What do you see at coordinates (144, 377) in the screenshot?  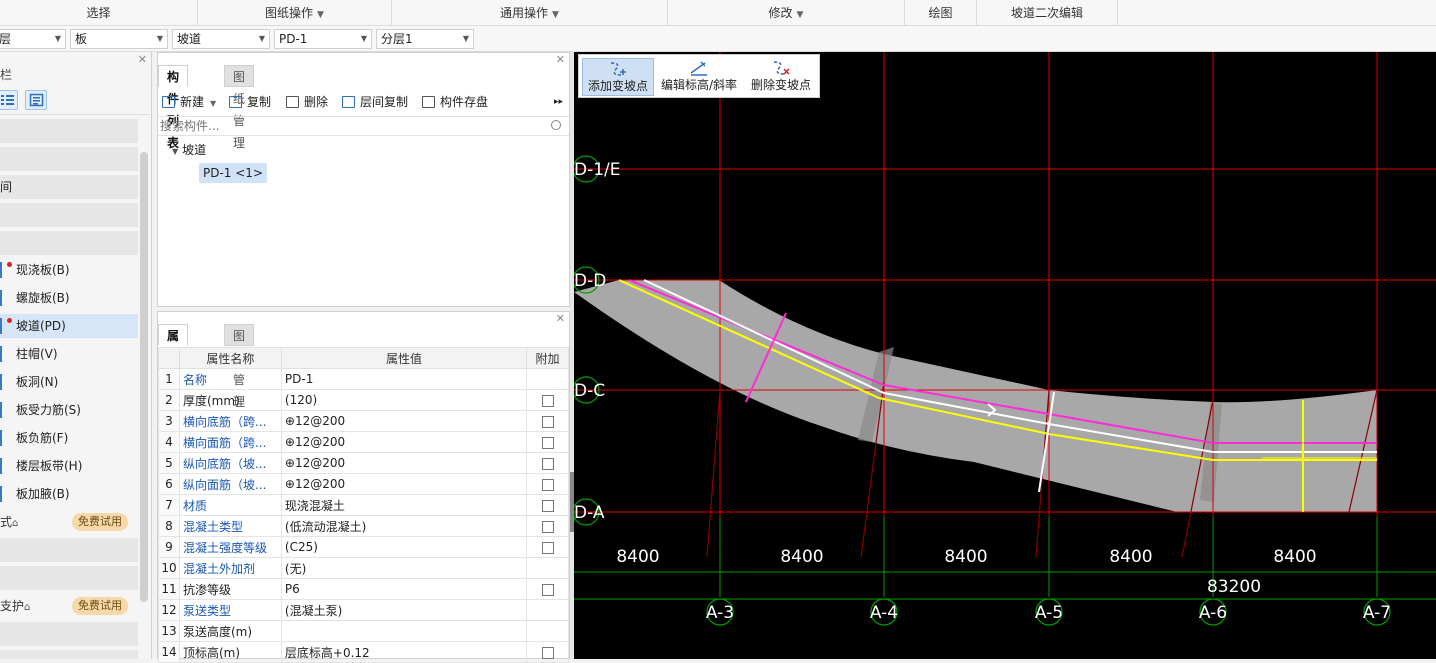 I see `scrollbar` at bounding box center [144, 377].